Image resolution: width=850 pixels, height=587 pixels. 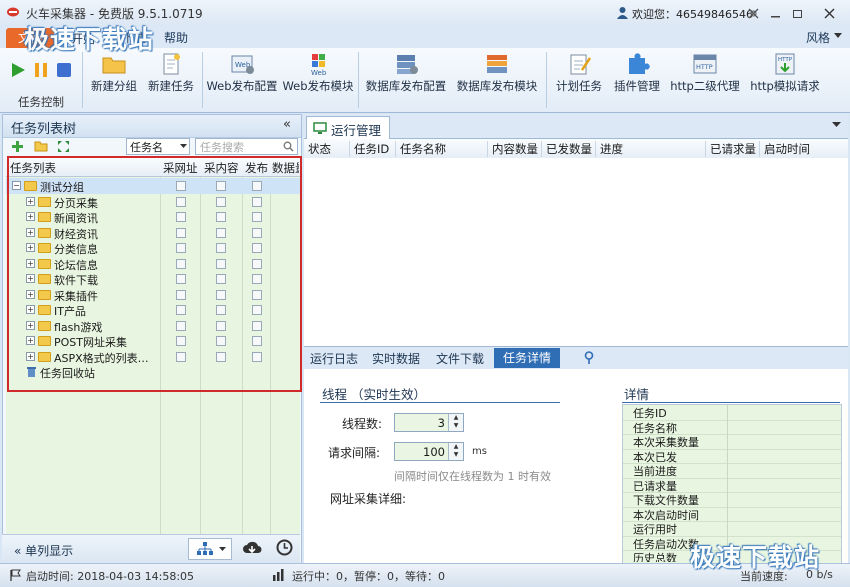 What do you see at coordinates (775, 13) in the screenshot?
I see `minimize-button` at bounding box center [775, 13].